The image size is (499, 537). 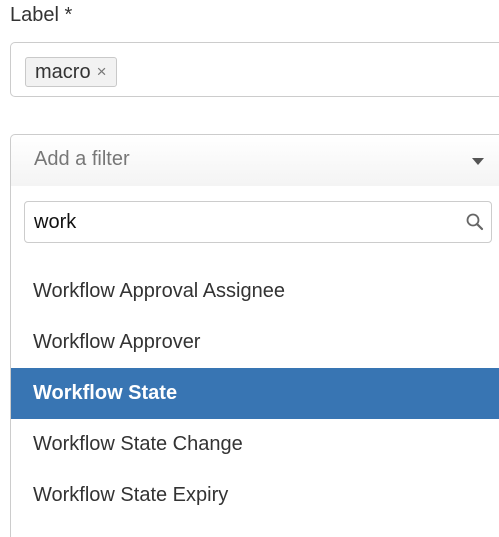 What do you see at coordinates (255, 291) in the screenshot?
I see `filter-option-workflow-approval-assignee: Workflow Approval Assignee` at bounding box center [255, 291].